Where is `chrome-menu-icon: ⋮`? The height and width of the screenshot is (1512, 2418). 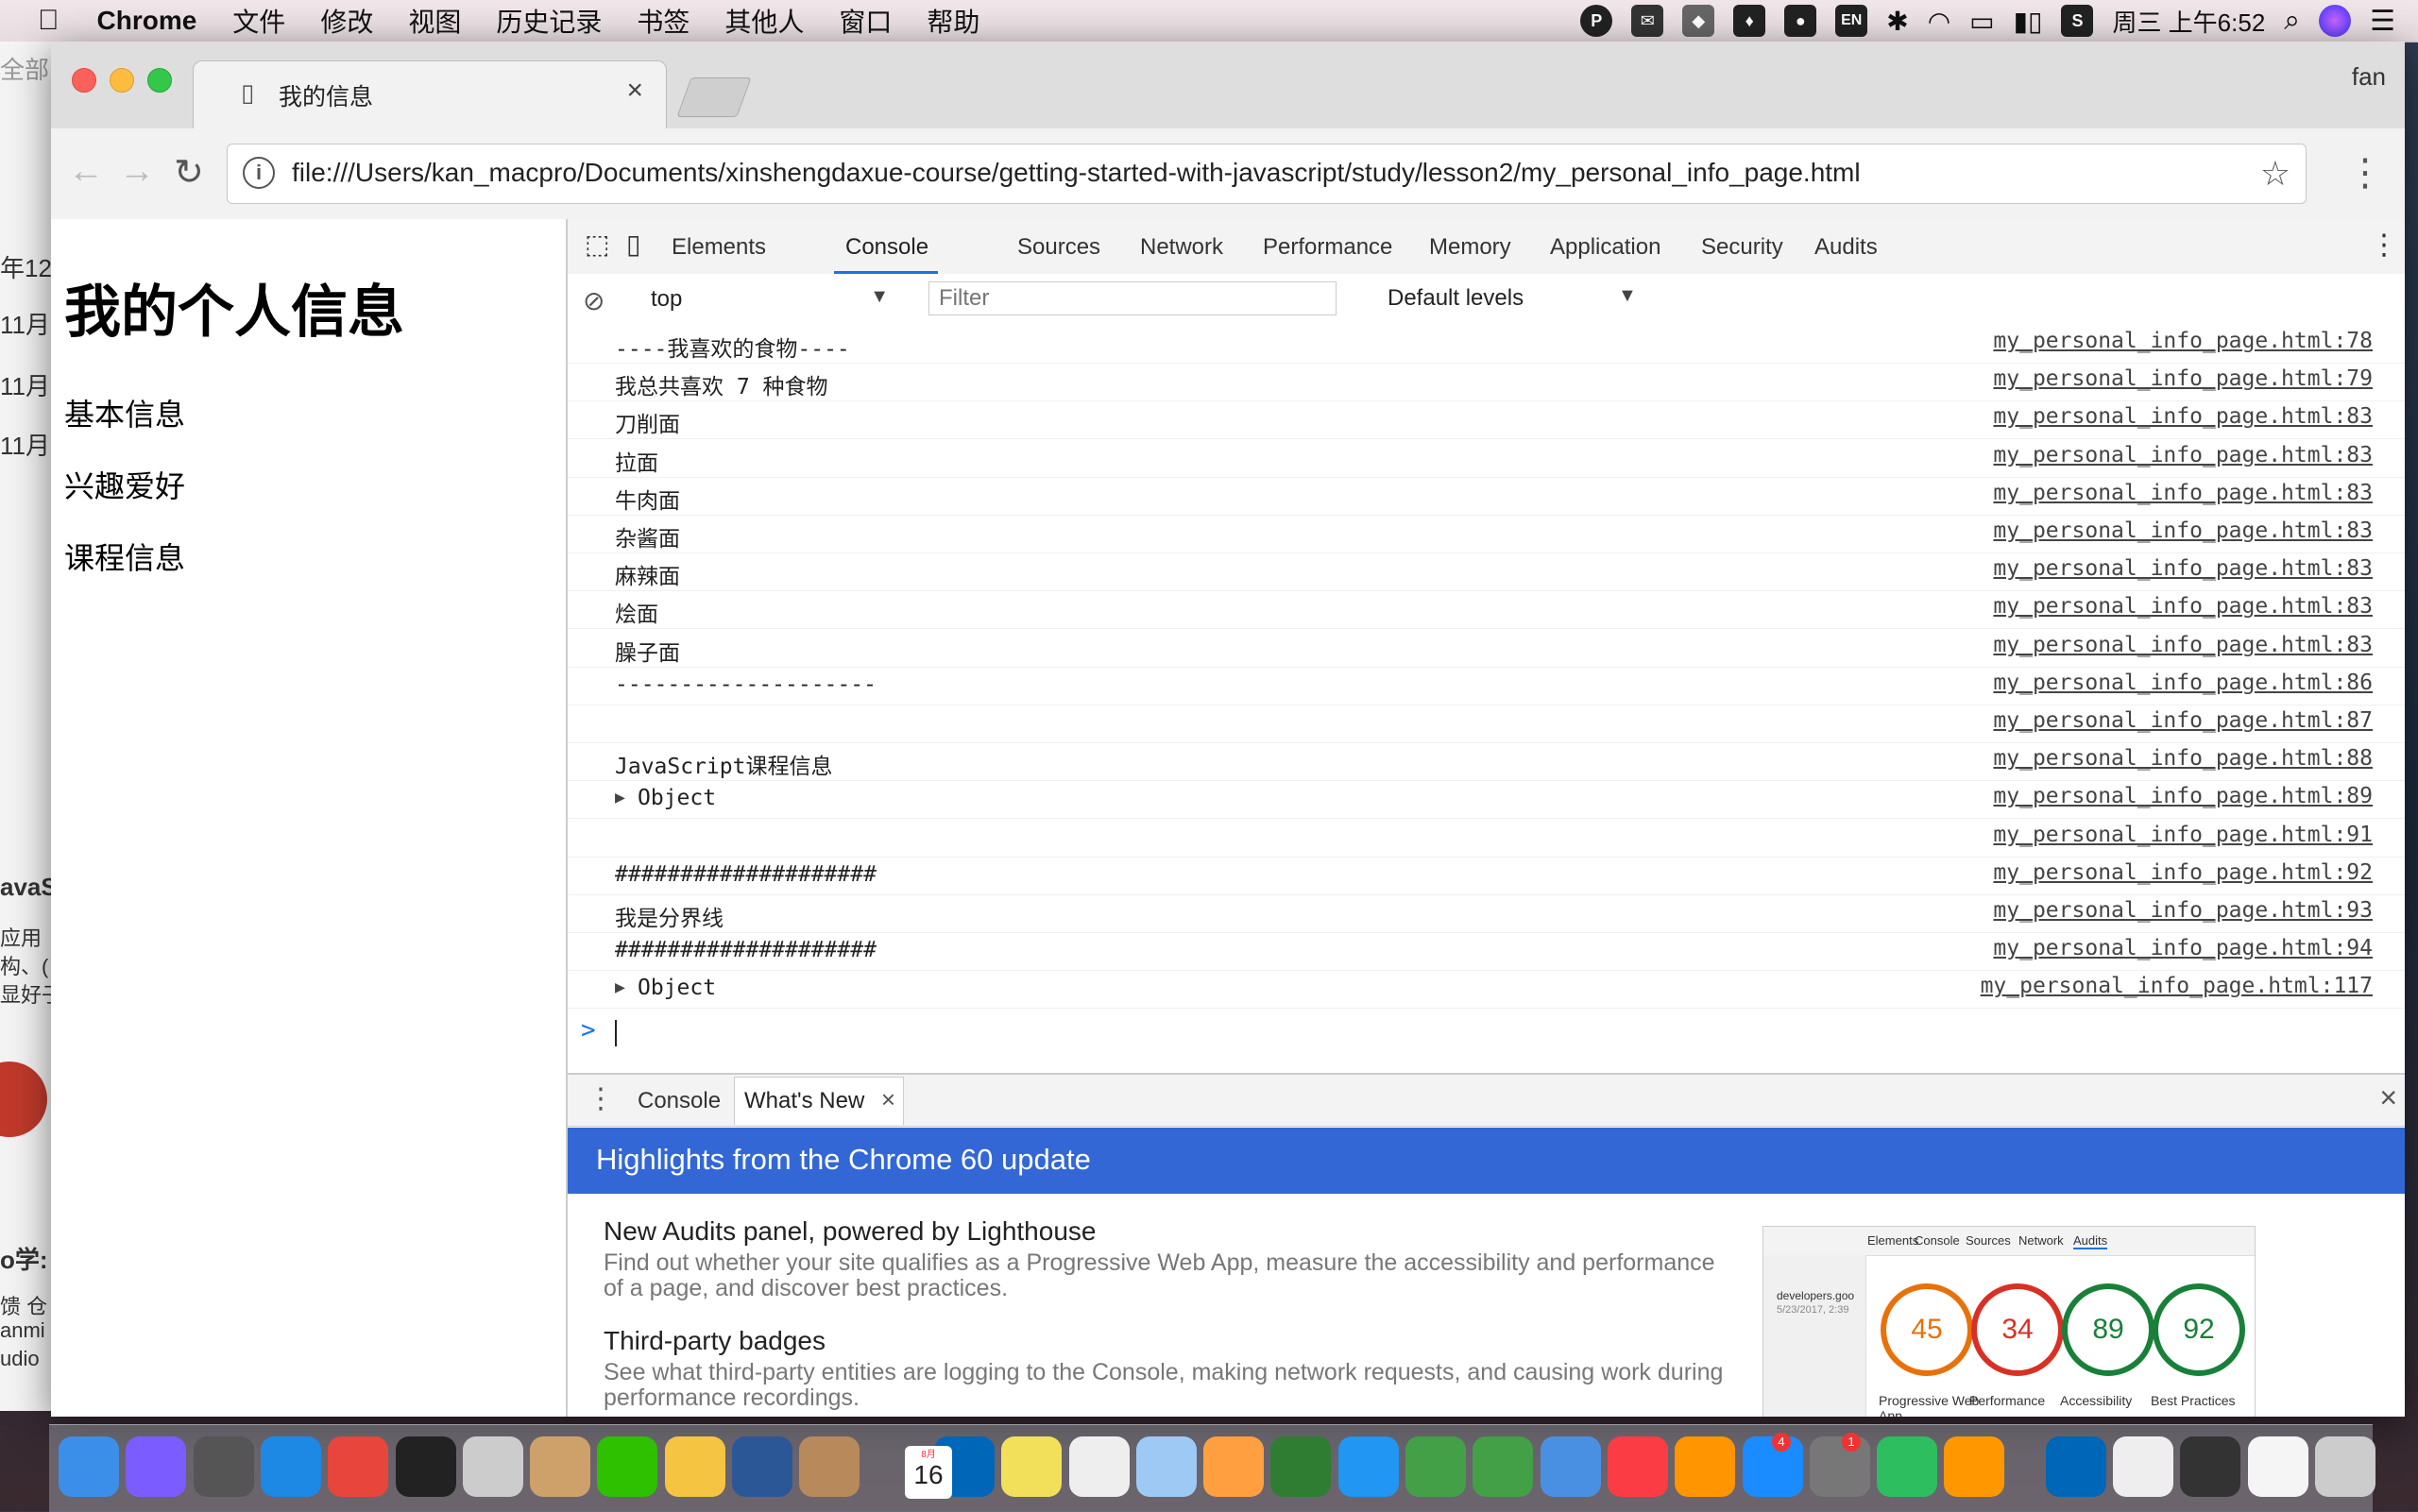
chrome-menu-icon: ⋮ is located at coordinates (2365, 173).